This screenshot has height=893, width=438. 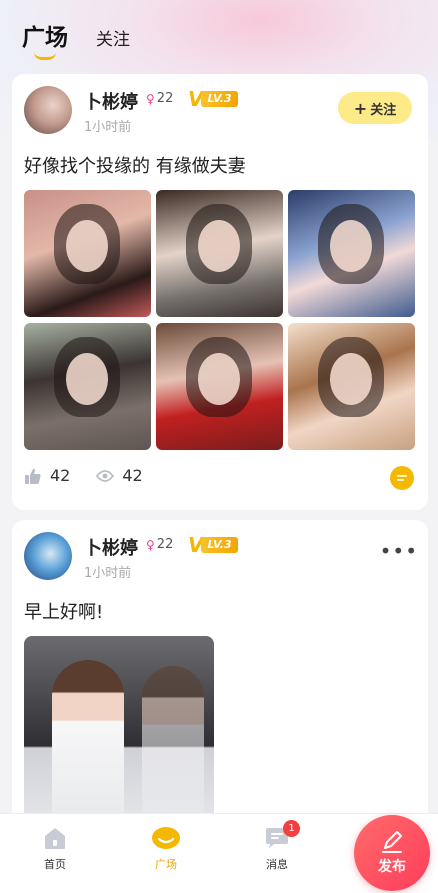 I want to click on tab-square-label: 广场, so click(x=45, y=38).